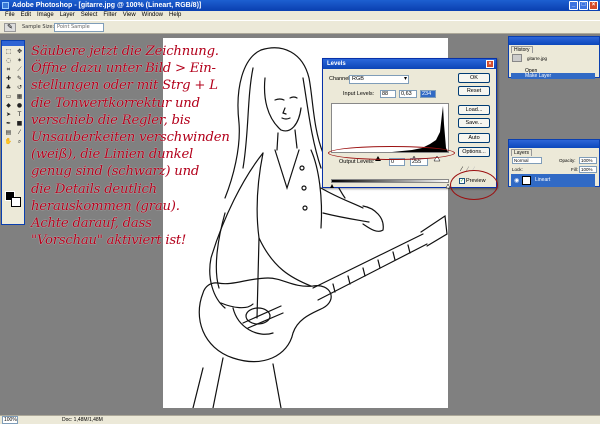 This screenshot has width=600, height=424. Describe the element at coordinates (5, 5) in the screenshot. I see `photoshop-app-icon` at that location.